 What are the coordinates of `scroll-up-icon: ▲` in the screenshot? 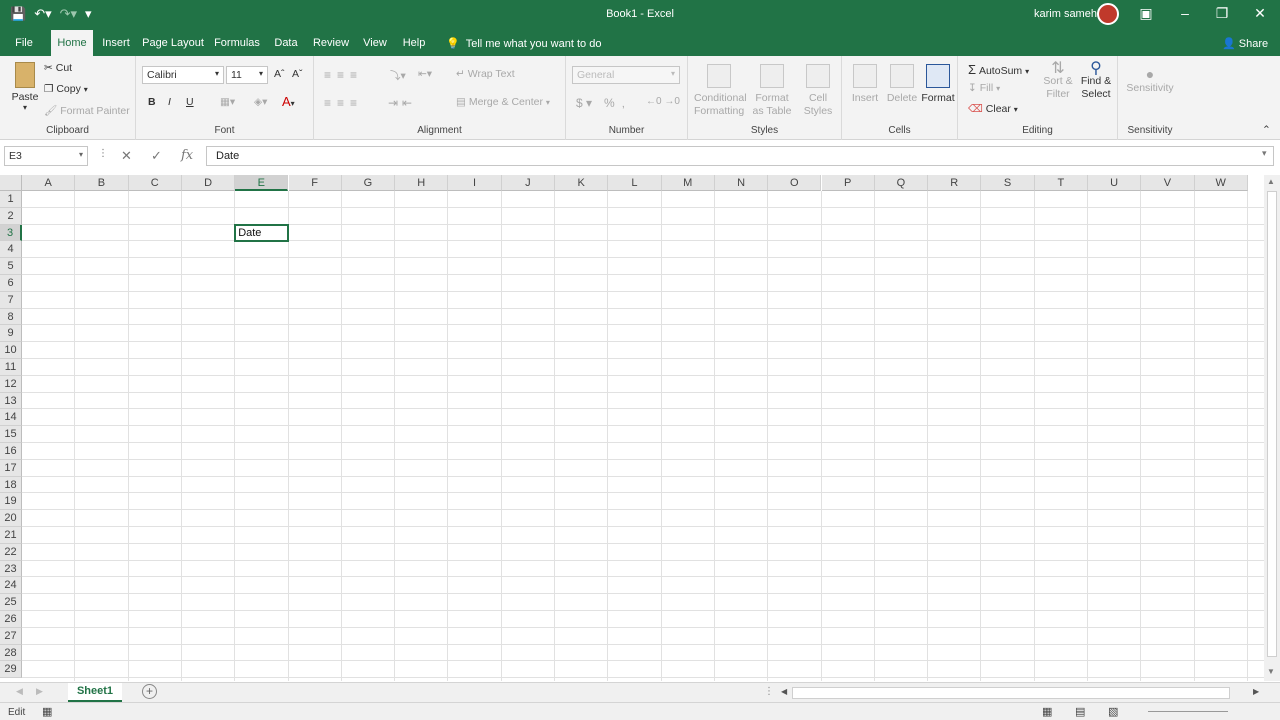 It's located at (1271, 181).